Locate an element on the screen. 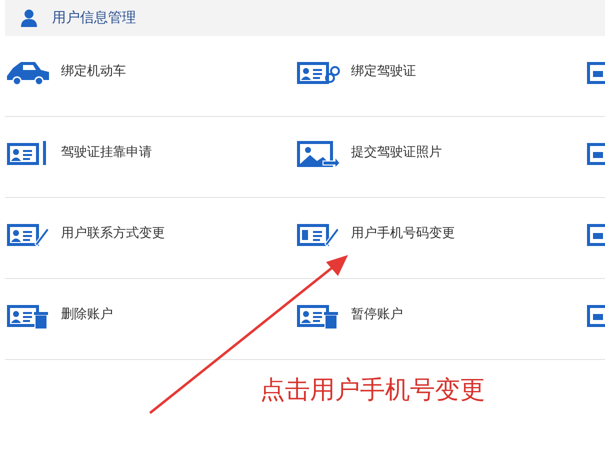 This screenshot has height=453, width=605. annotation-text: 点击用户手机号变更 is located at coordinates (372, 391).